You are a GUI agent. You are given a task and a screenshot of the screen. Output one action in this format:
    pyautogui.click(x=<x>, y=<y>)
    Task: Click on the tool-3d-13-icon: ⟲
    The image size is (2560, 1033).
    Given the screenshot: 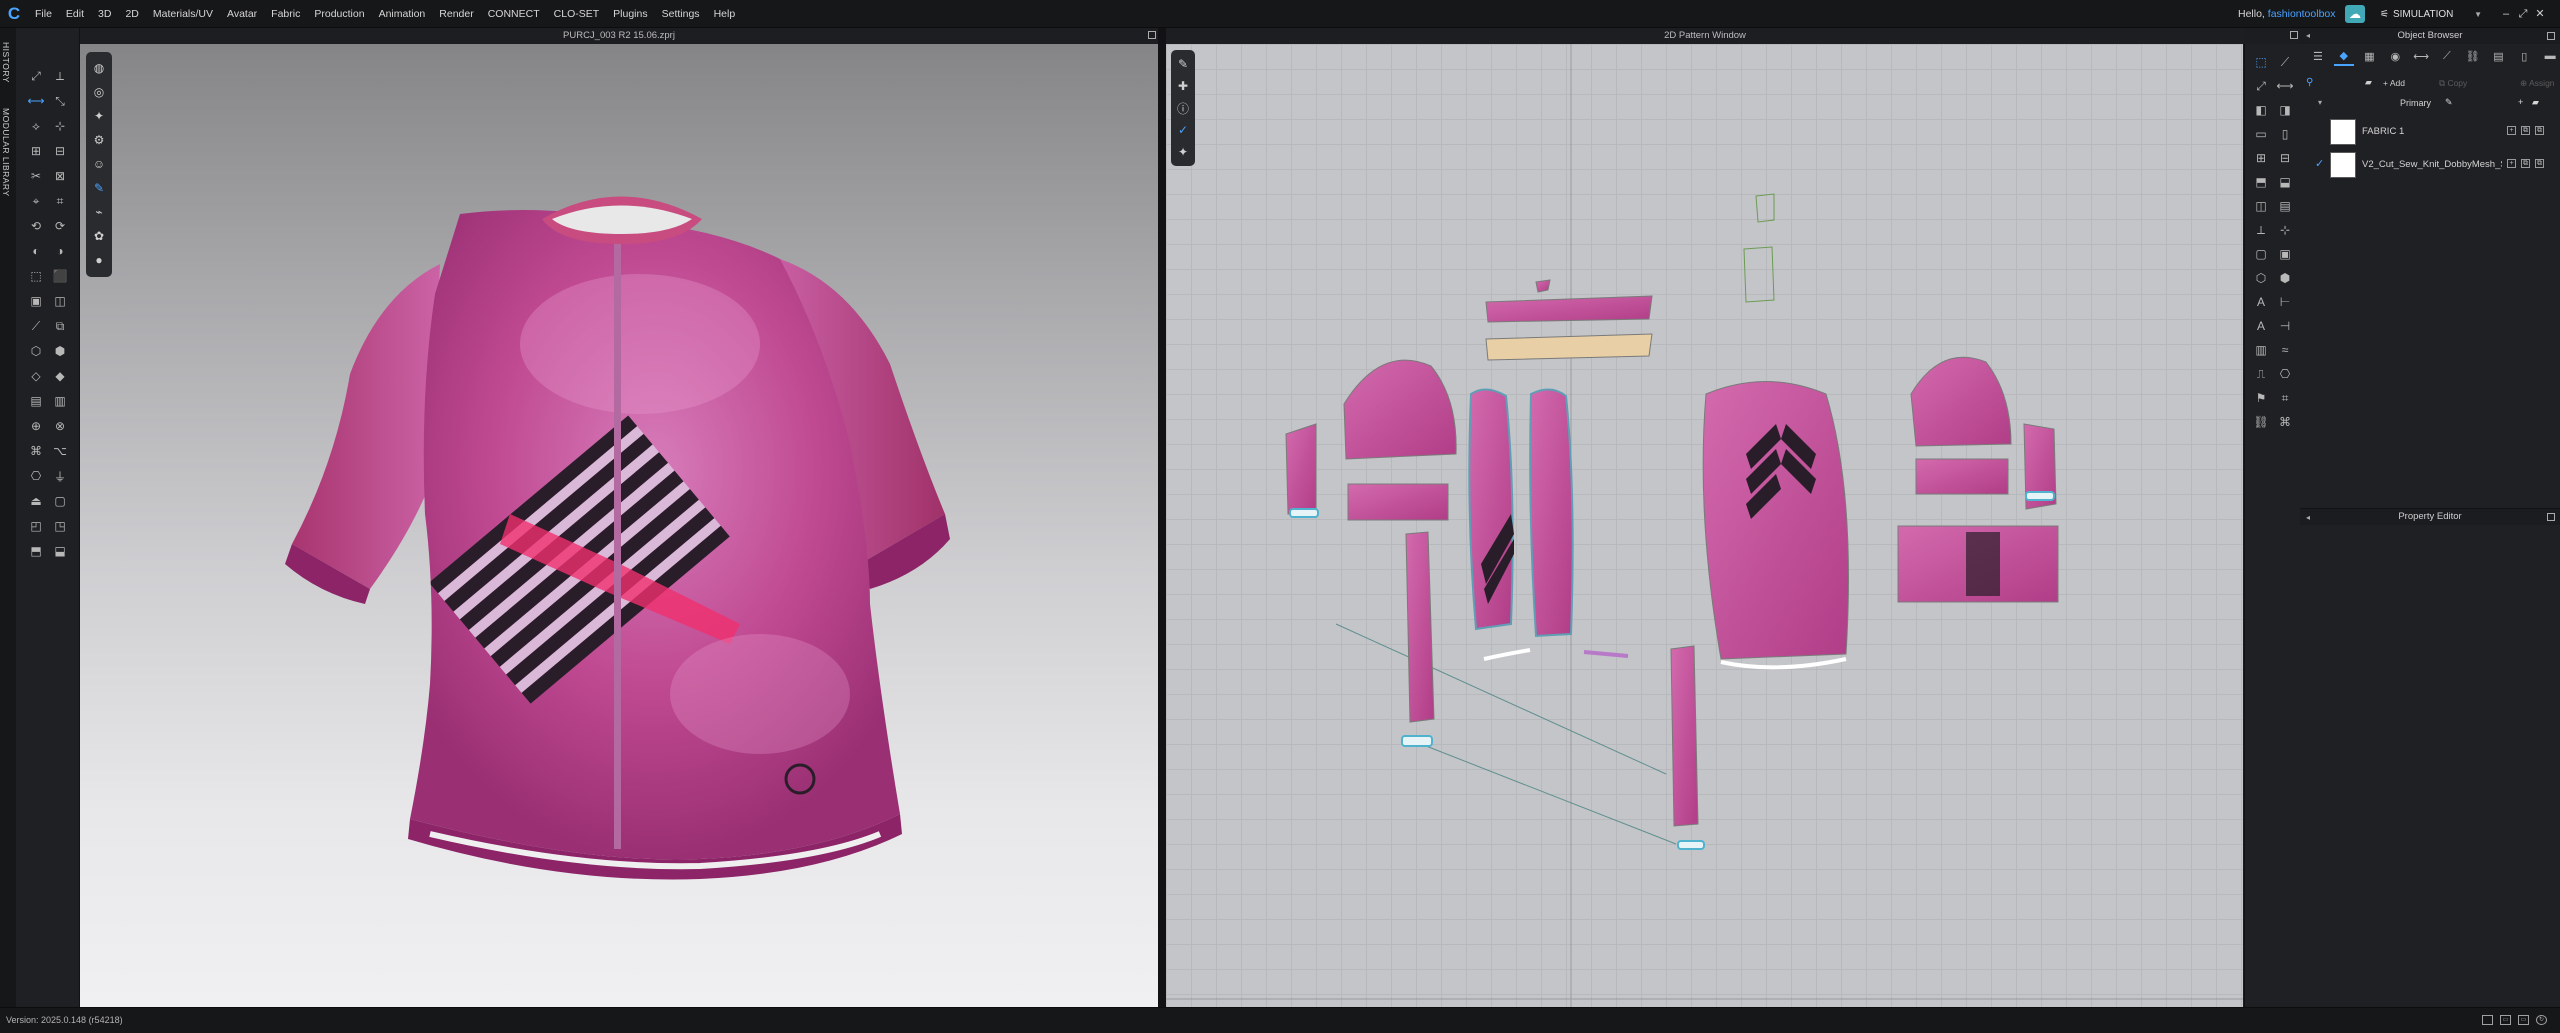 What is the action you would take?
    pyautogui.click(x=36, y=226)
    